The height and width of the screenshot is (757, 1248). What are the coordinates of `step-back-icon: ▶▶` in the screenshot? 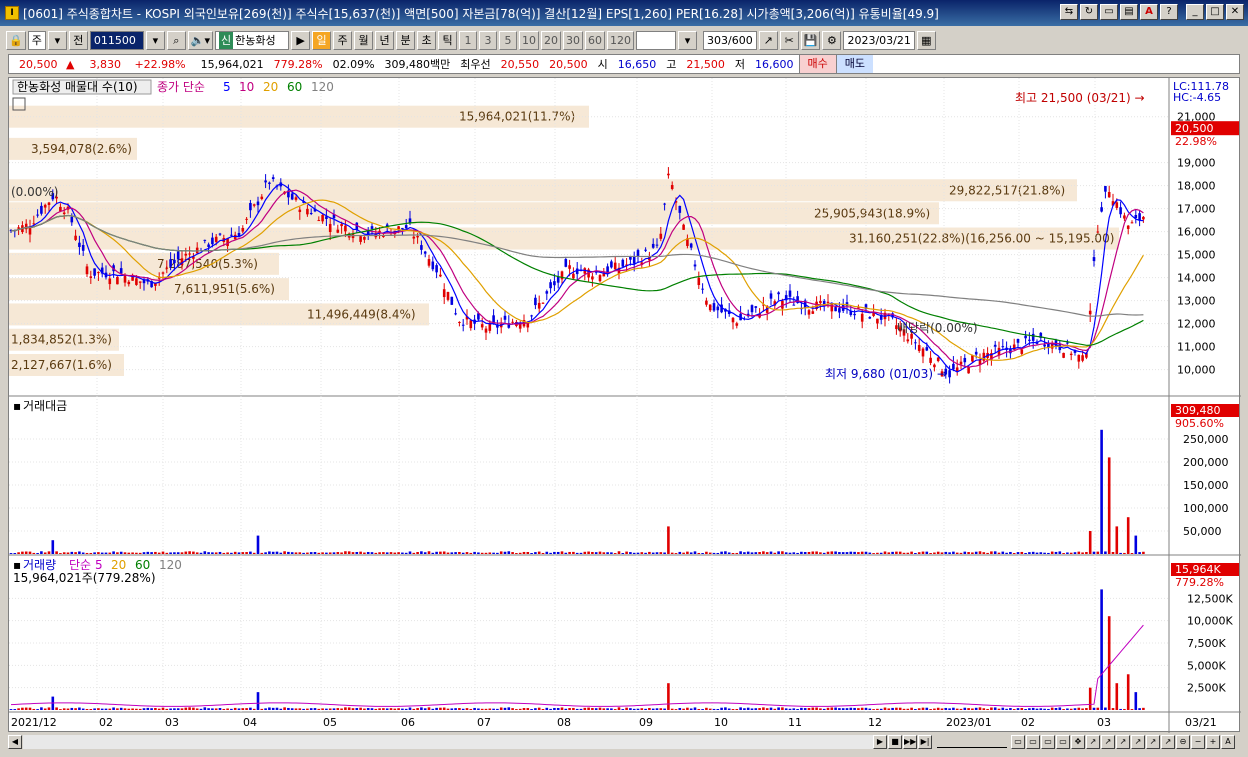 It's located at (910, 741).